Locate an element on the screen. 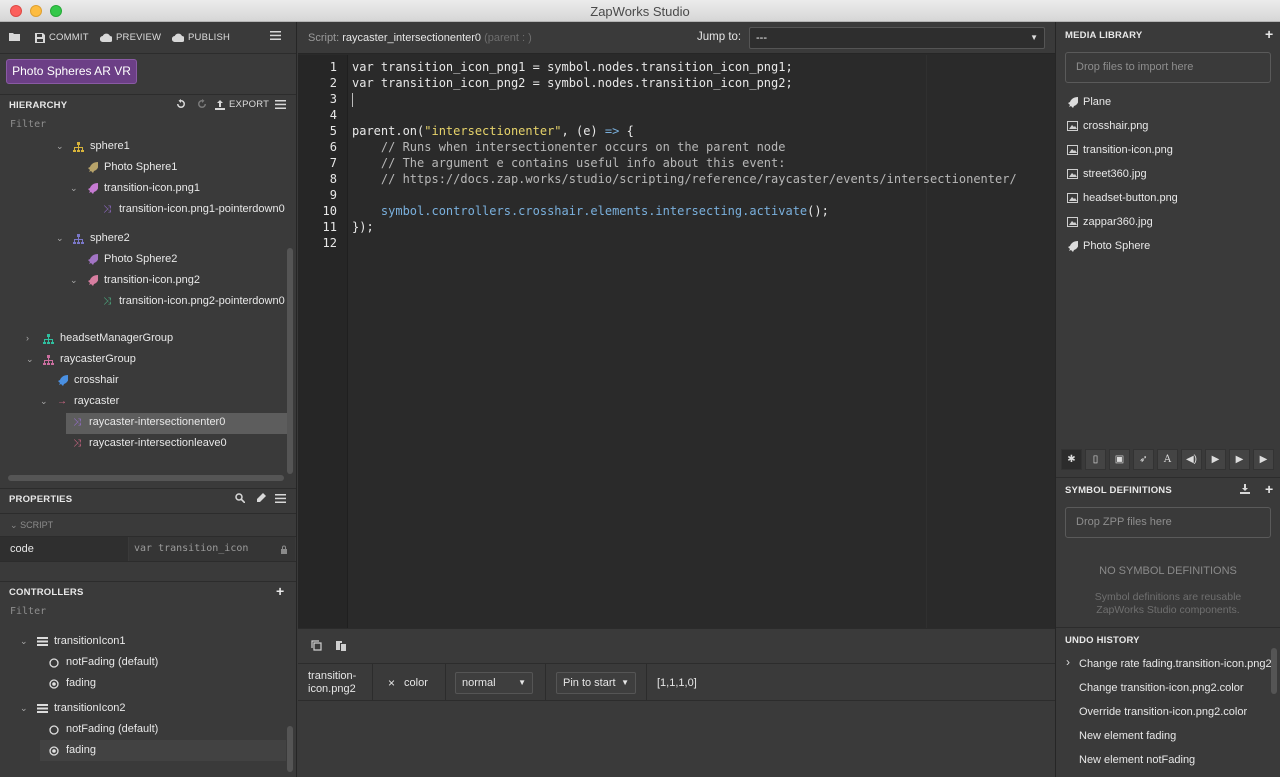  properties-search-button is located at coordinates (240, 498).